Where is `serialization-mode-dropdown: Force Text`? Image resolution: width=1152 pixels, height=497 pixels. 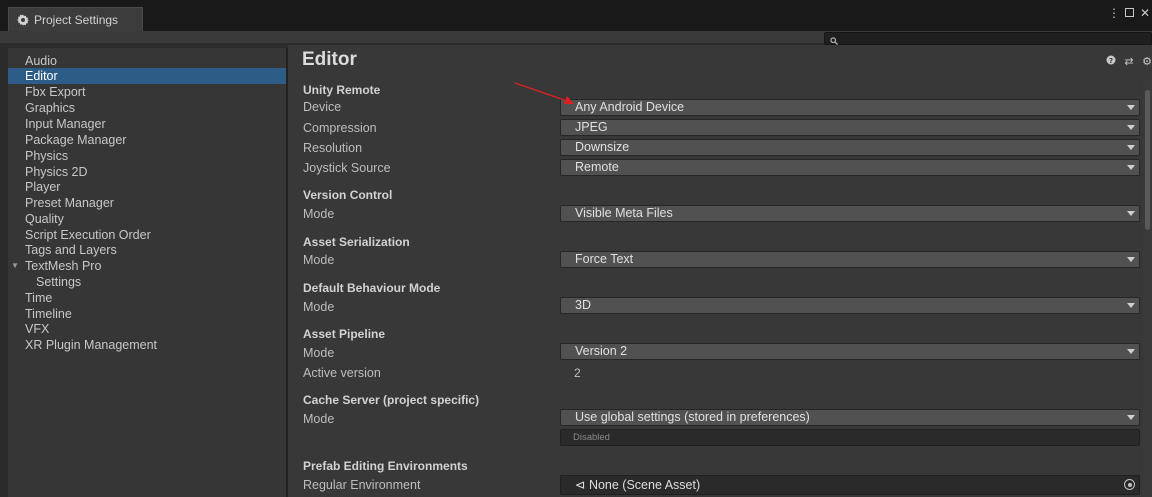
serialization-mode-dropdown: Force Text is located at coordinates (850, 259).